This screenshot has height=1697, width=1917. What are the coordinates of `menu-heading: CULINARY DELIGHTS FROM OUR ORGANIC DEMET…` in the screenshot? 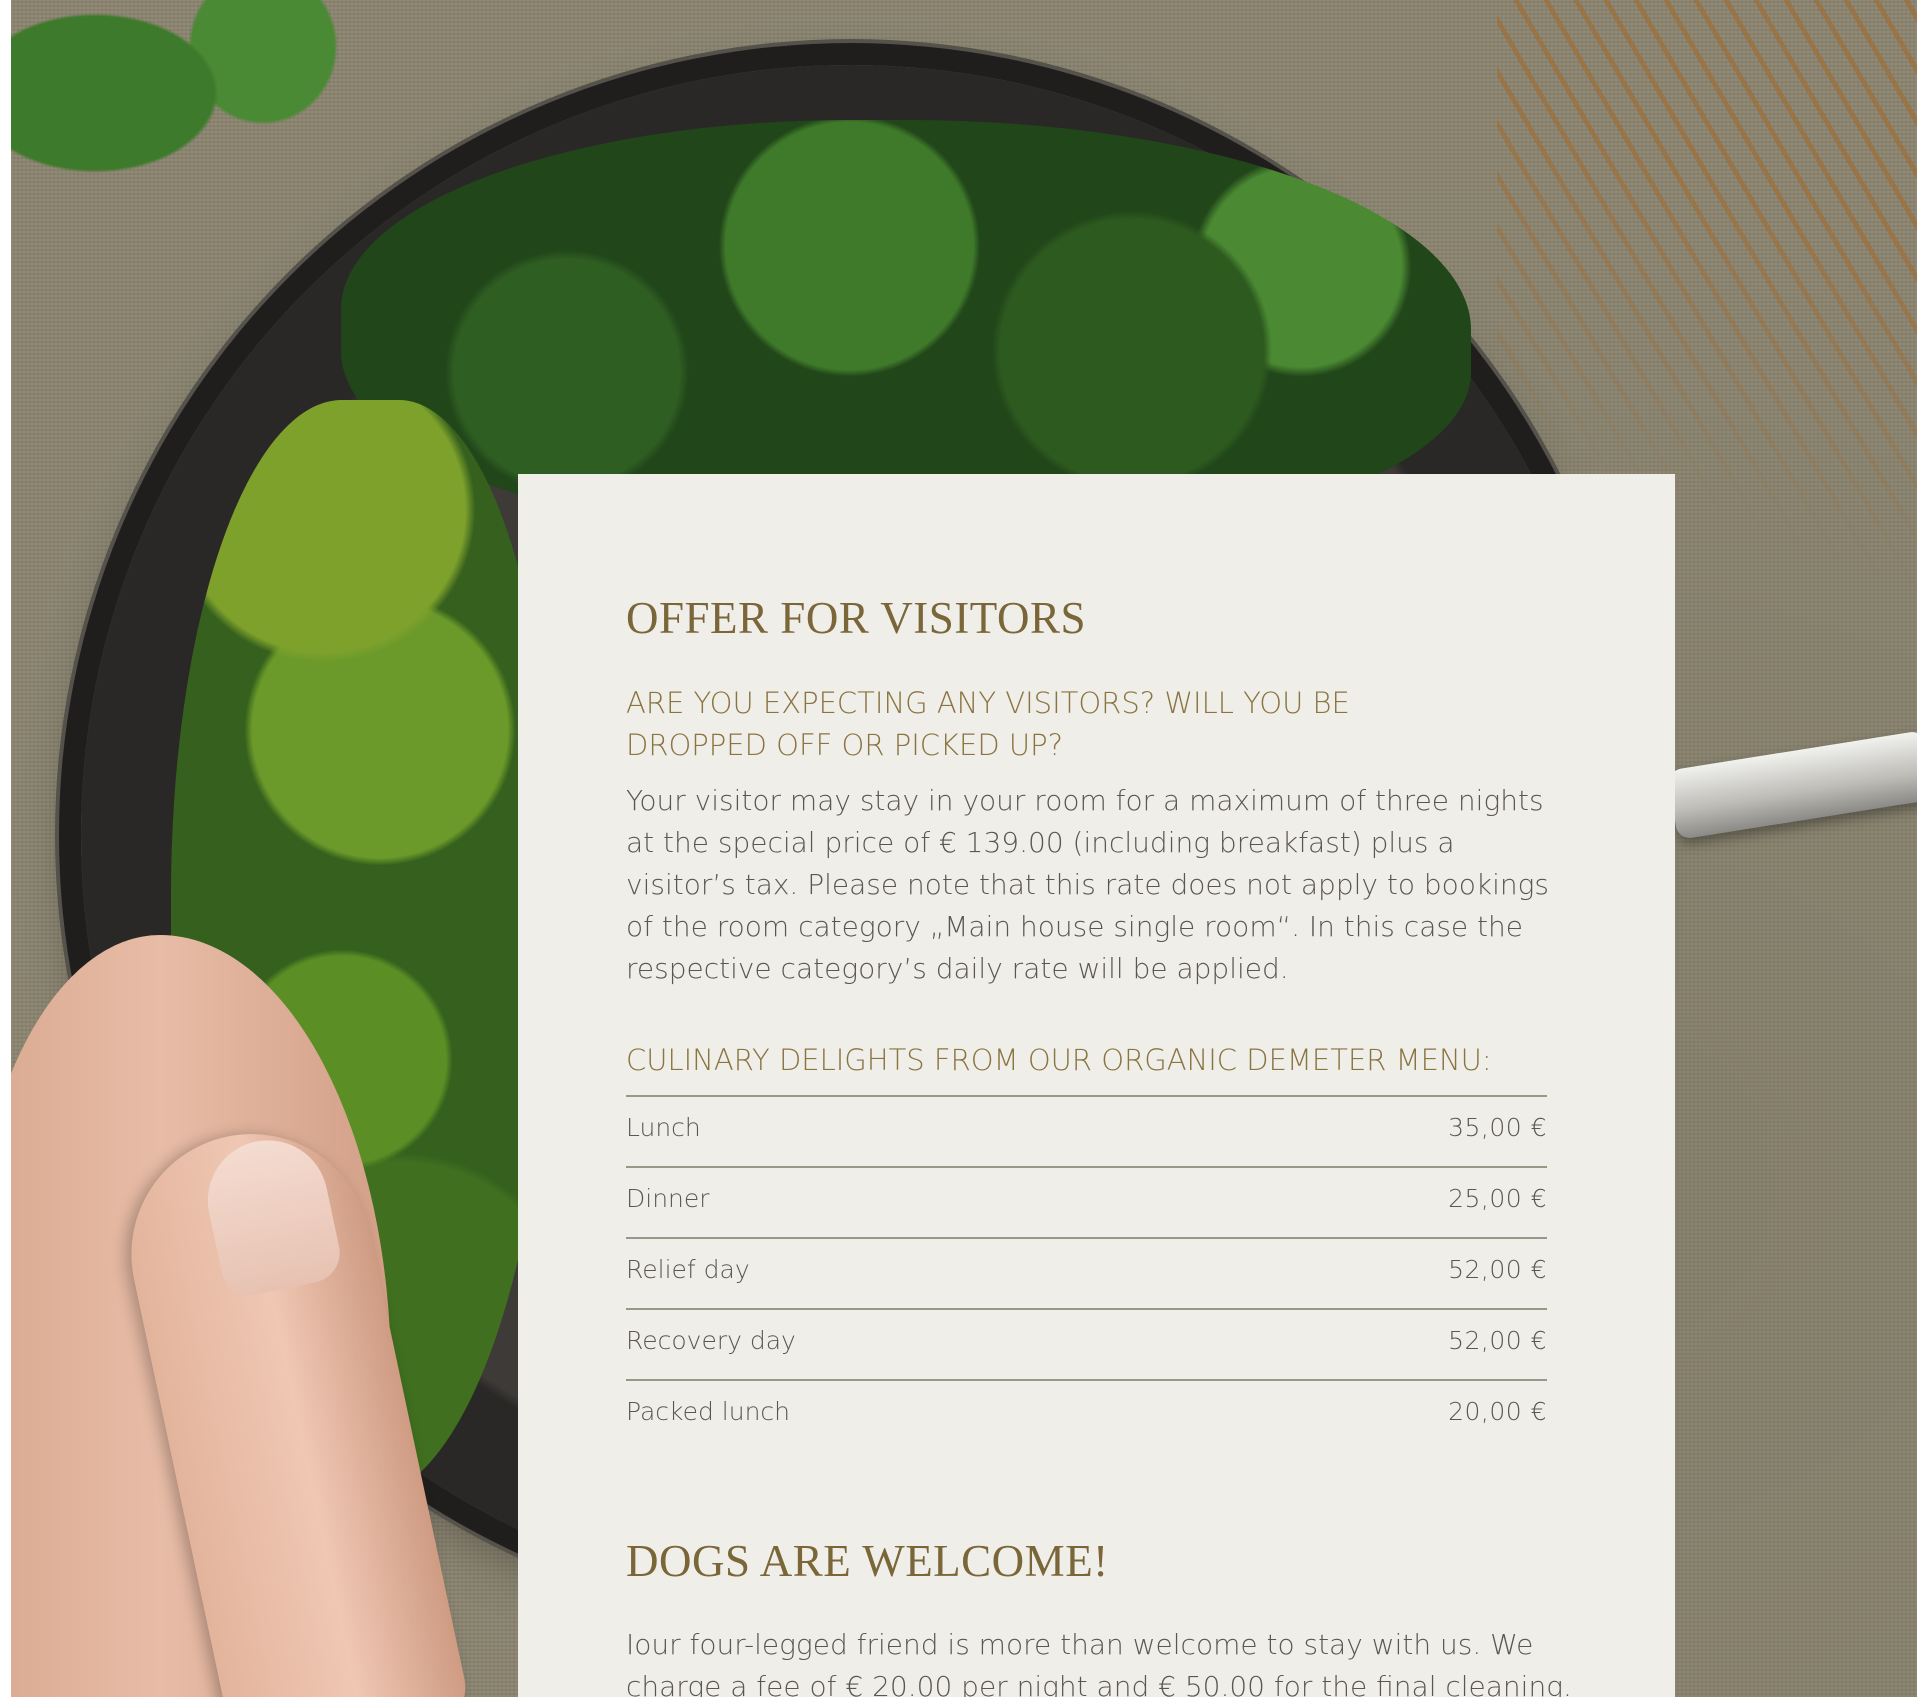 It's located at (1059, 1060).